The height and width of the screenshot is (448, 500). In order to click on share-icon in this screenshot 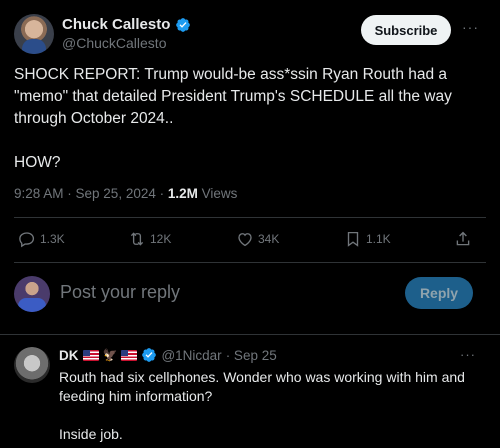, I will do `click(463, 238)`.